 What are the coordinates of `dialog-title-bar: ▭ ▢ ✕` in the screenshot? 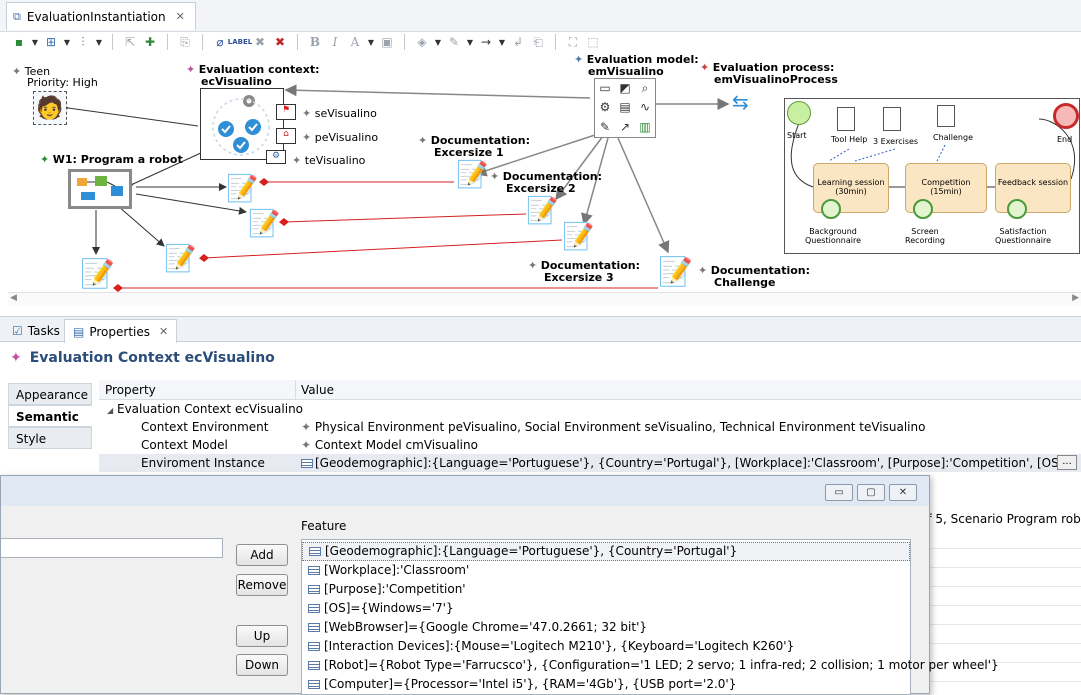 It's located at (465, 491).